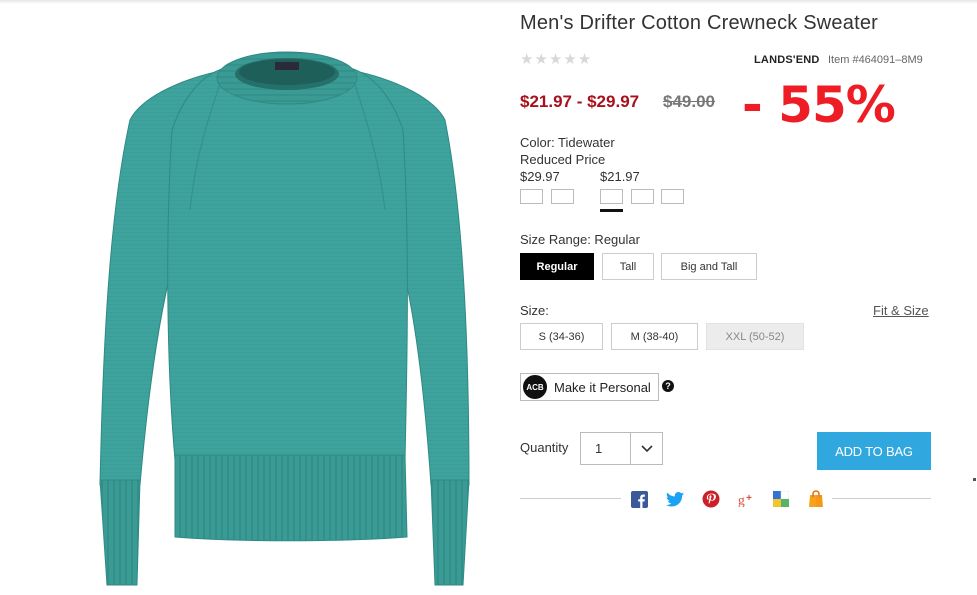  What do you see at coordinates (874, 451) in the screenshot?
I see `add-to-bag-button: ADD TO BAG` at bounding box center [874, 451].